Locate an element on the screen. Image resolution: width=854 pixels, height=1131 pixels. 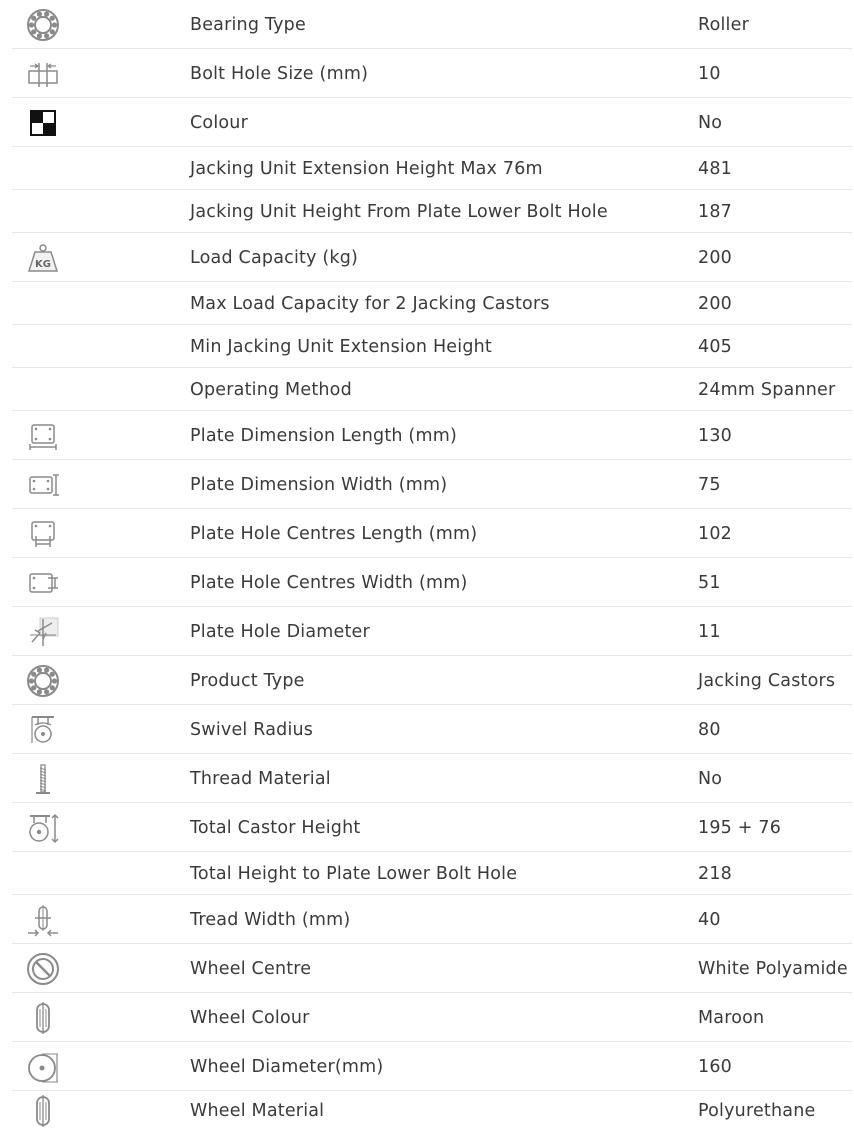
spec-label: Tread Width (mm) is located at coordinates (270, 919).